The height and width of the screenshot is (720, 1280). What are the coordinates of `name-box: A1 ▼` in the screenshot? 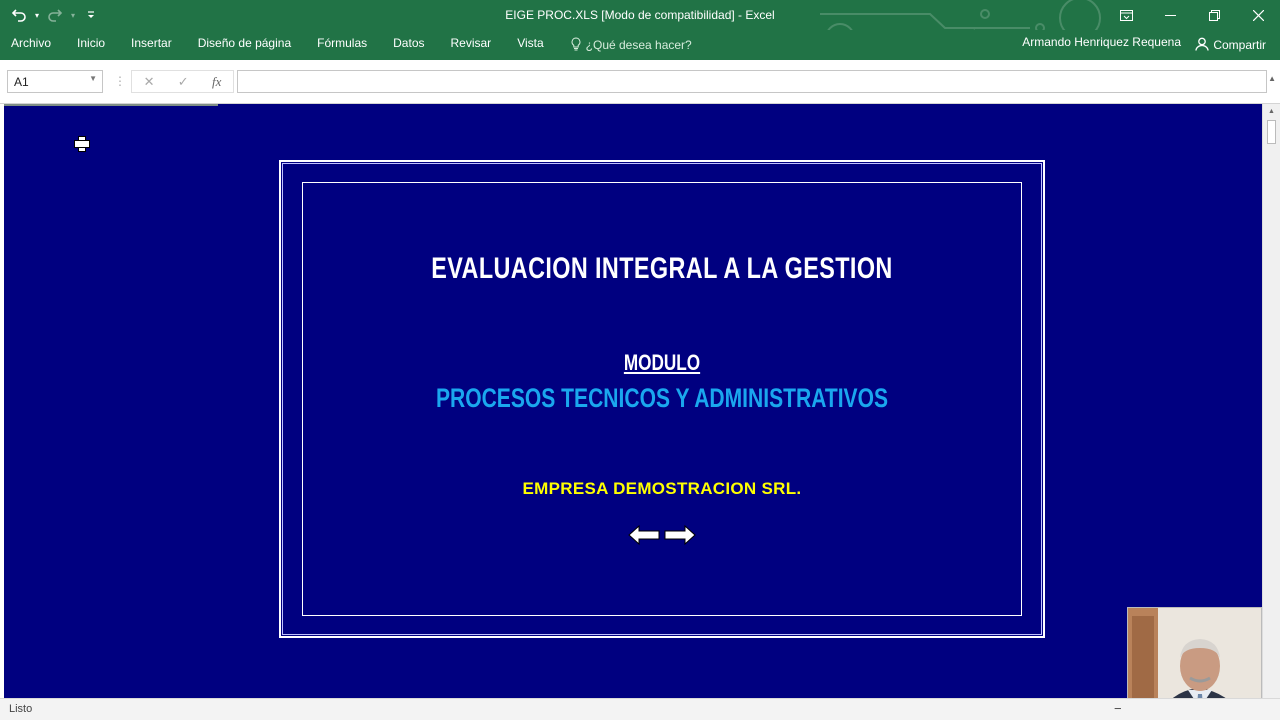 It's located at (55, 81).